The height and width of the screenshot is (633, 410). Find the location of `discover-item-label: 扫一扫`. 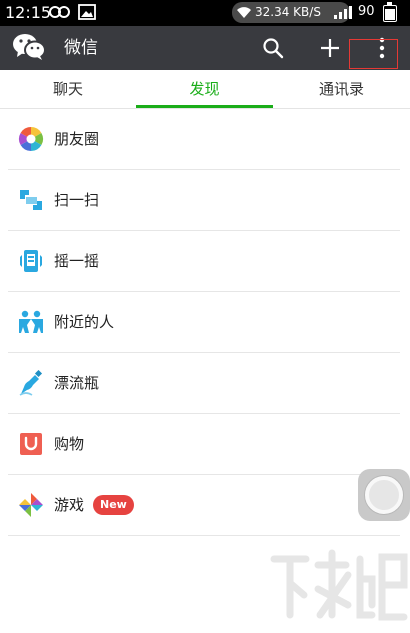

discover-item-label: 扫一扫 is located at coordinates (77, 200).